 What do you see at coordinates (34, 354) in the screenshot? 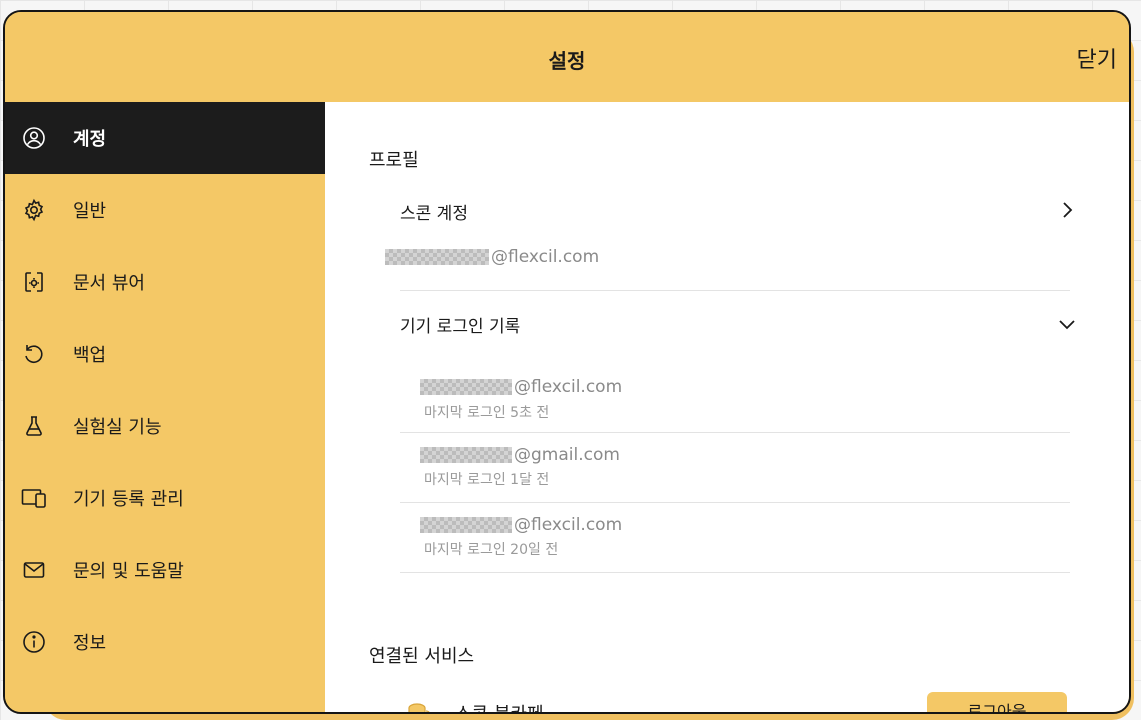
I see `backup-icon` at bounding box center [34, 354].